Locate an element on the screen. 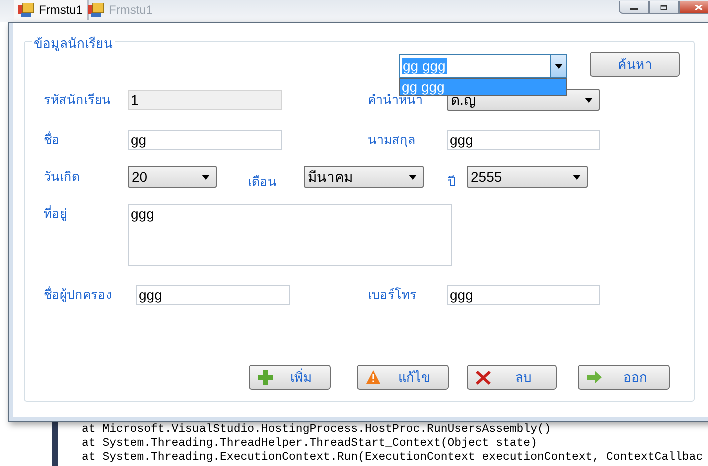  action-button: เพิ่ม is located at coordinates (290, 377).